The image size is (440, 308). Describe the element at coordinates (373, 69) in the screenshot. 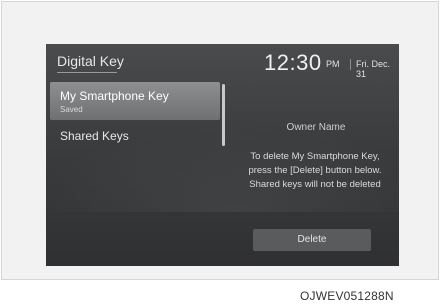

I see `clock-date: Fri. Dec. 31` at that location.